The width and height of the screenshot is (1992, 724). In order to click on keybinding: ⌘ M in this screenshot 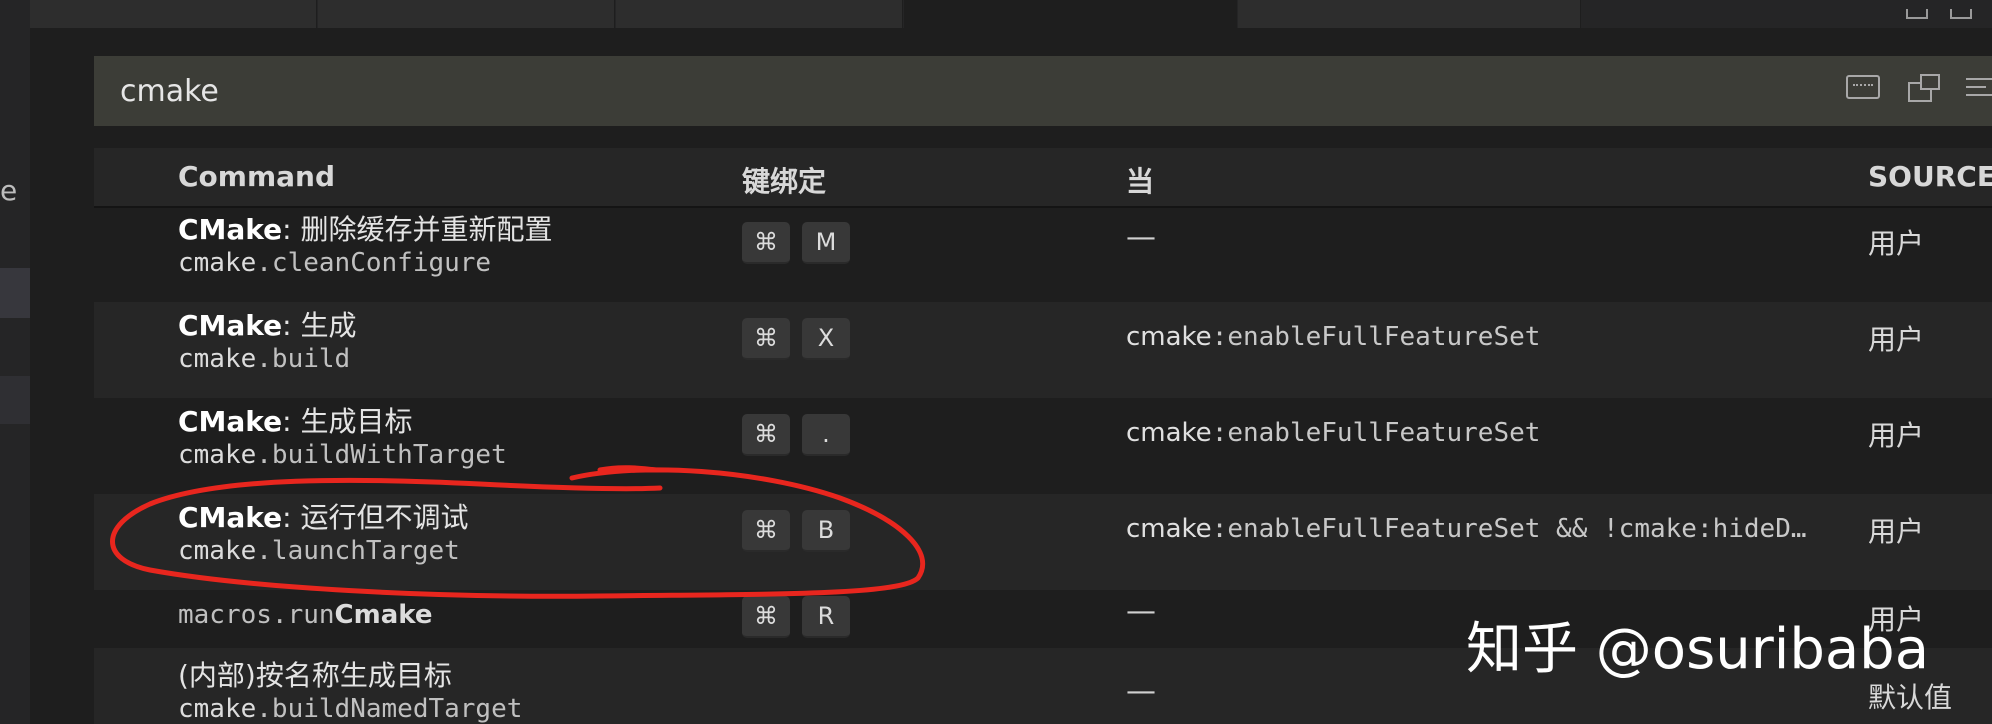, I will do `click(796, 243)`.